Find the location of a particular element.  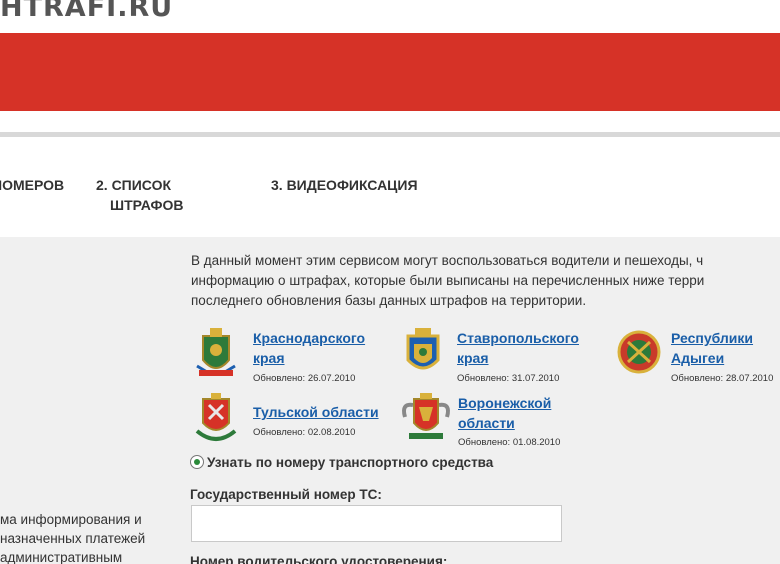

sidebar-line: ма информирования и is located at coordinates (71, 519).